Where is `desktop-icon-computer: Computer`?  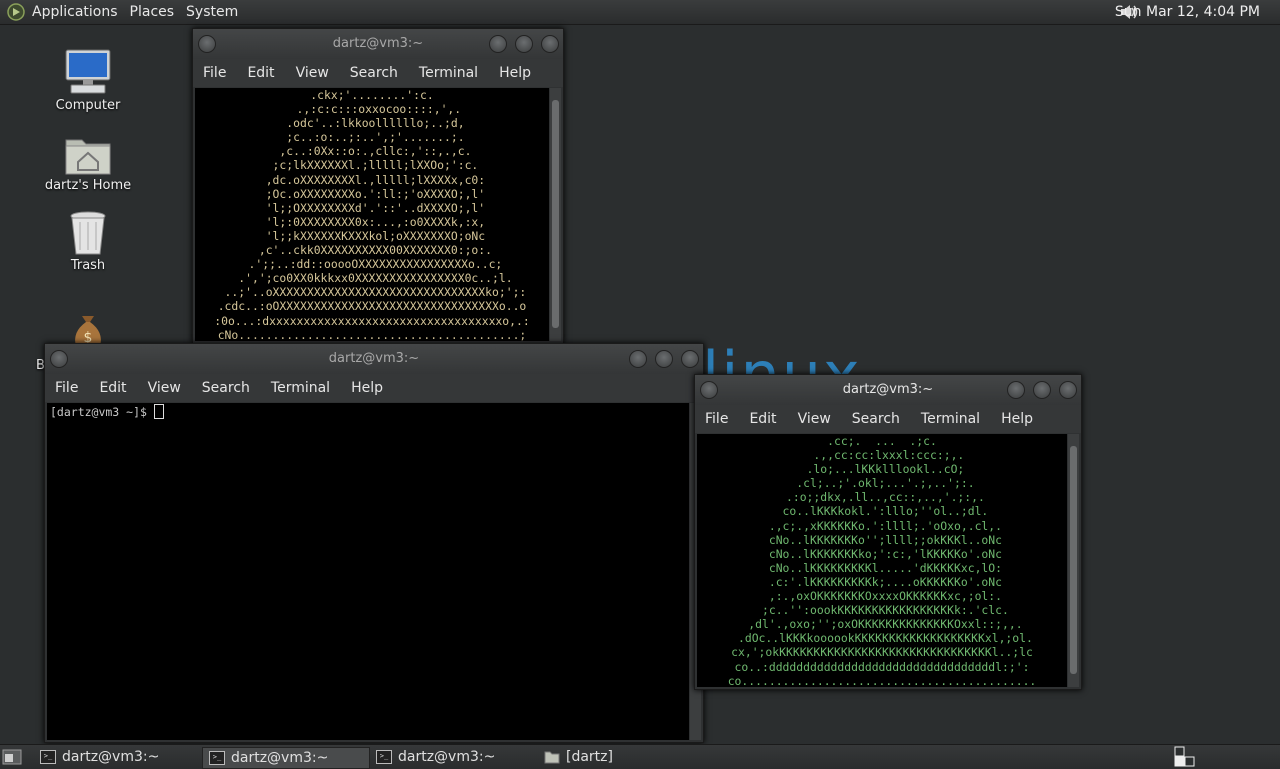 desktop-icon-computer: Computer is located at coordinates (88, 78).